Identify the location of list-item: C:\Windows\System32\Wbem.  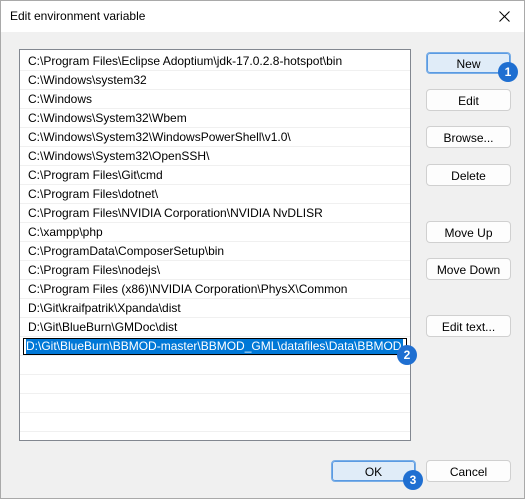
(215, 118).